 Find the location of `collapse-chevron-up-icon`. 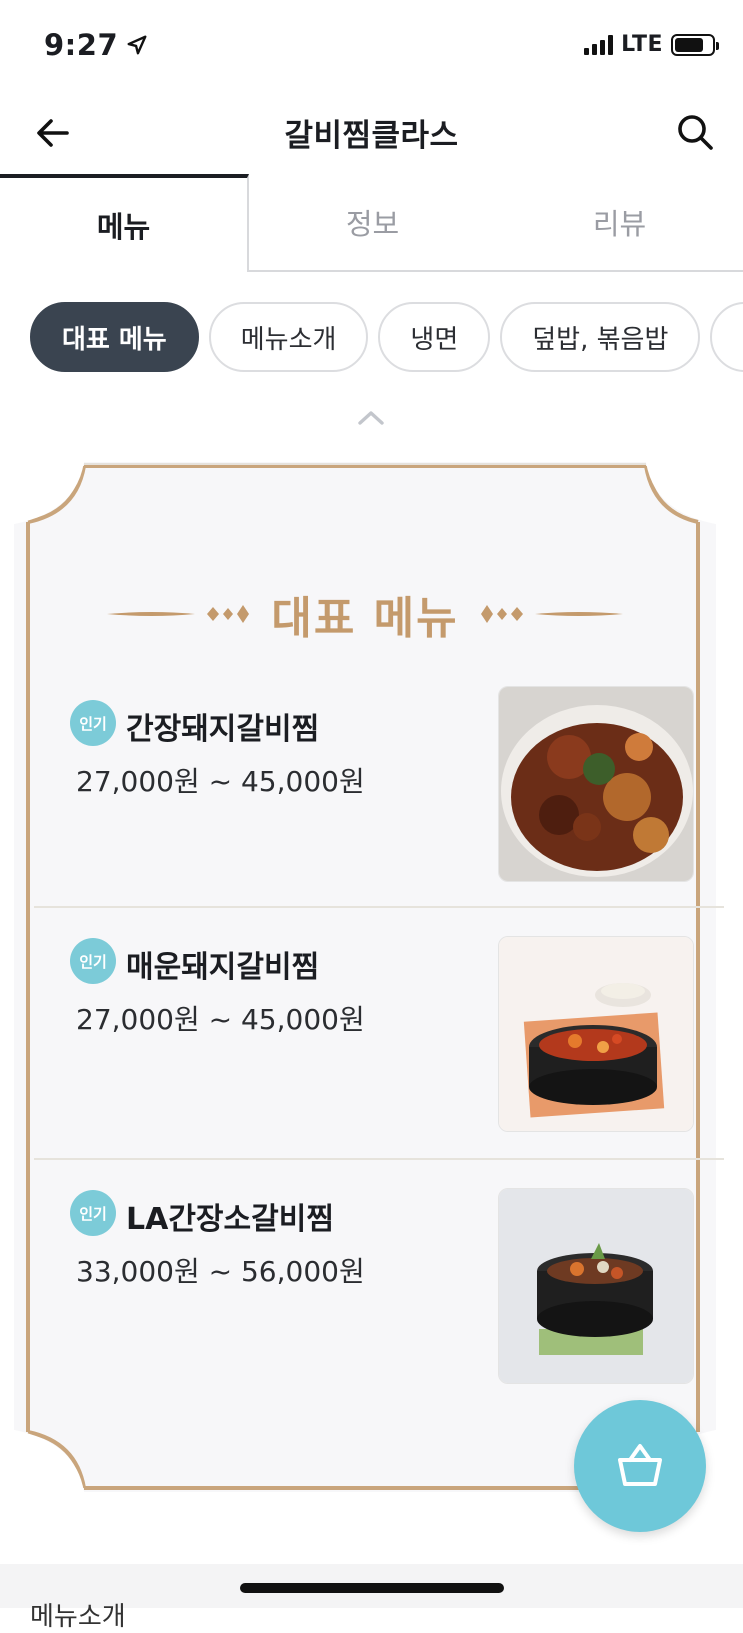

collapse-chevron-up-icon is located at coordinates (371, 418).